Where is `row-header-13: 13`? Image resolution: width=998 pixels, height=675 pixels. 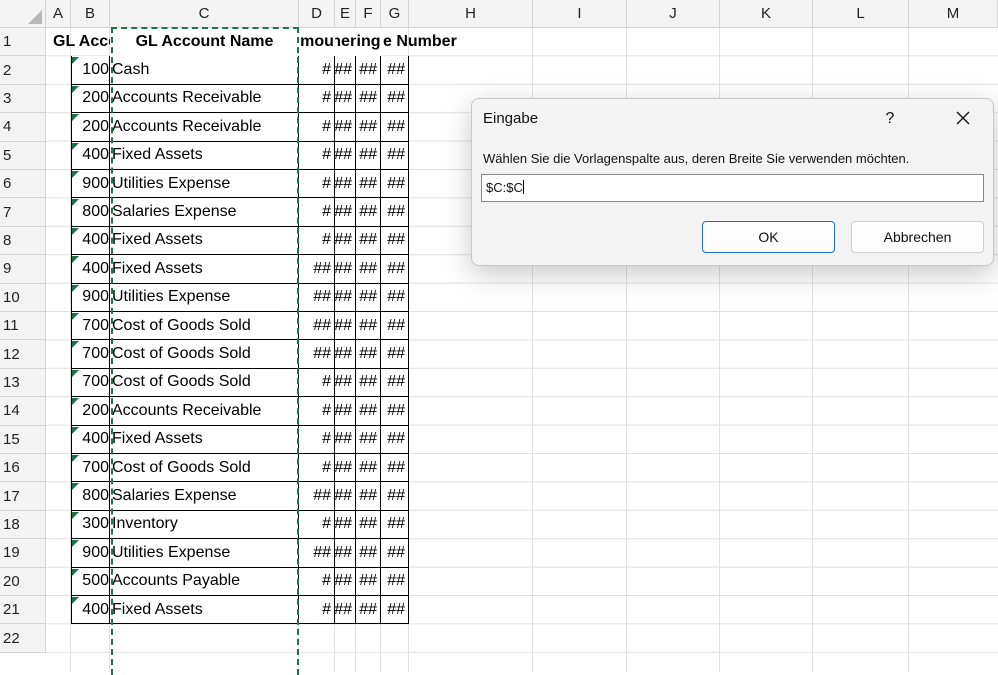
row-header-13: 13 is located at coordinates (23, 383).